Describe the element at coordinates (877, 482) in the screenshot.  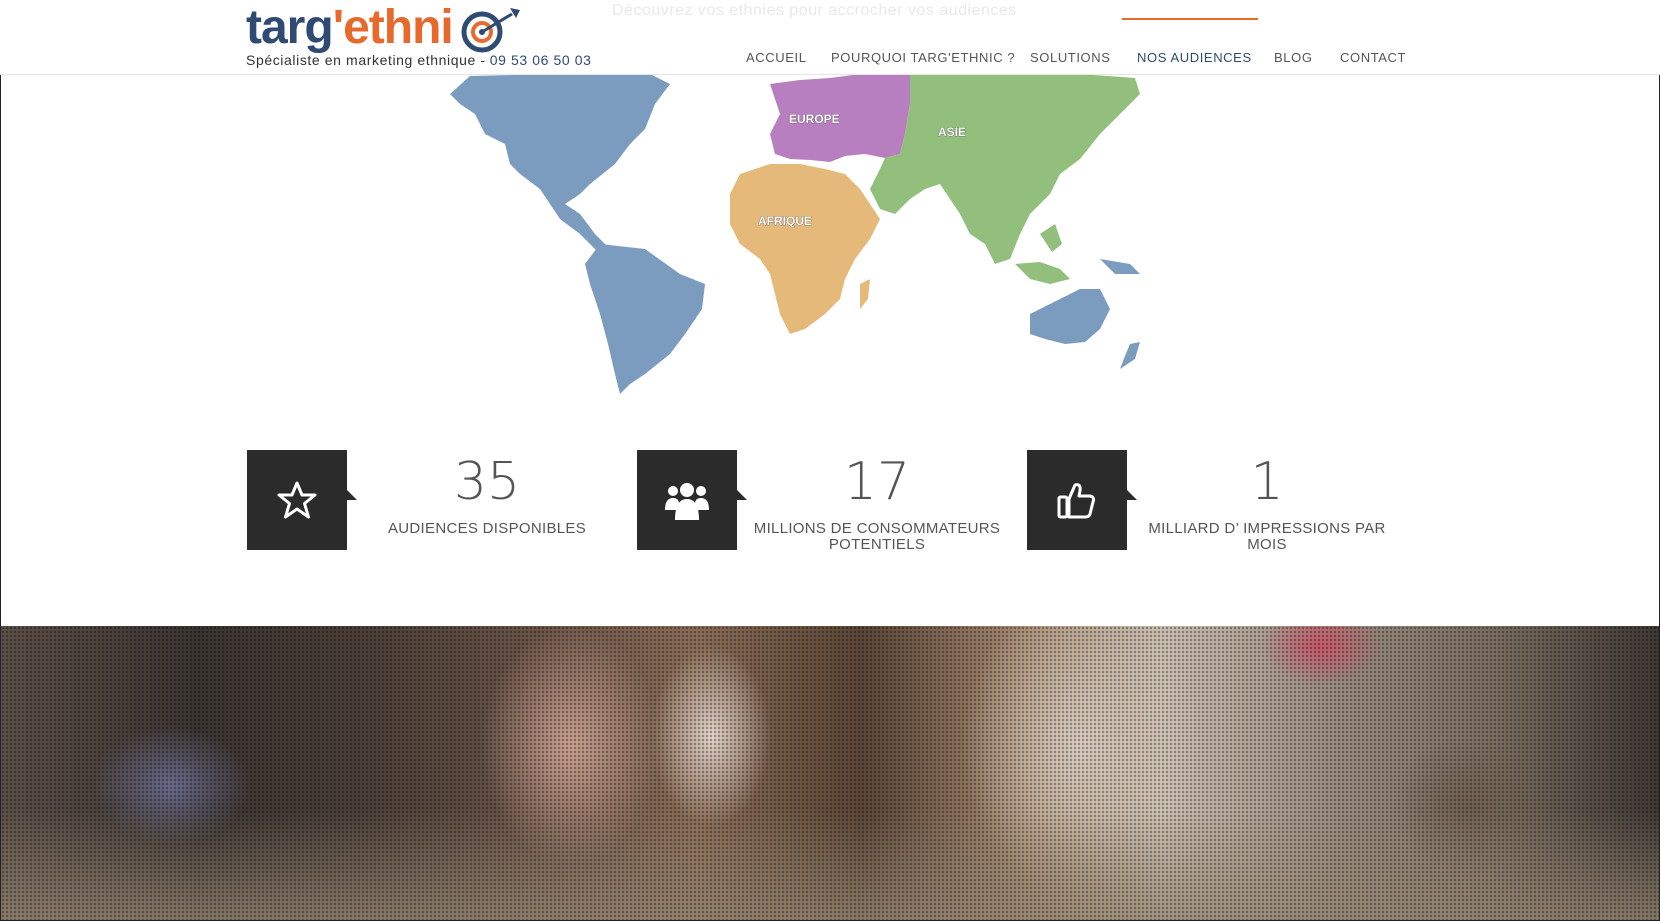
I see `stat-number: 17` at that location.